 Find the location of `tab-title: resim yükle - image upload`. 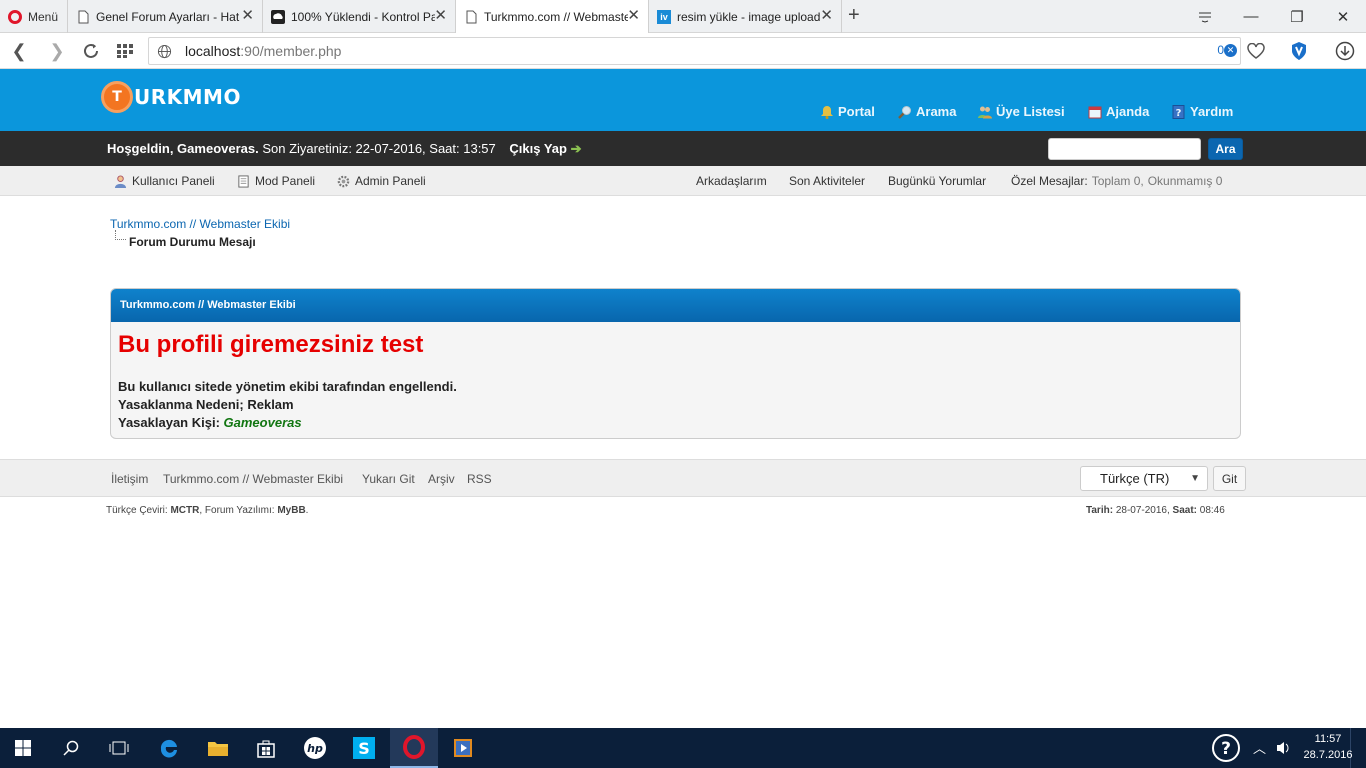

tab-title: resim yükle - image upload is located at coordinates (749, 16).